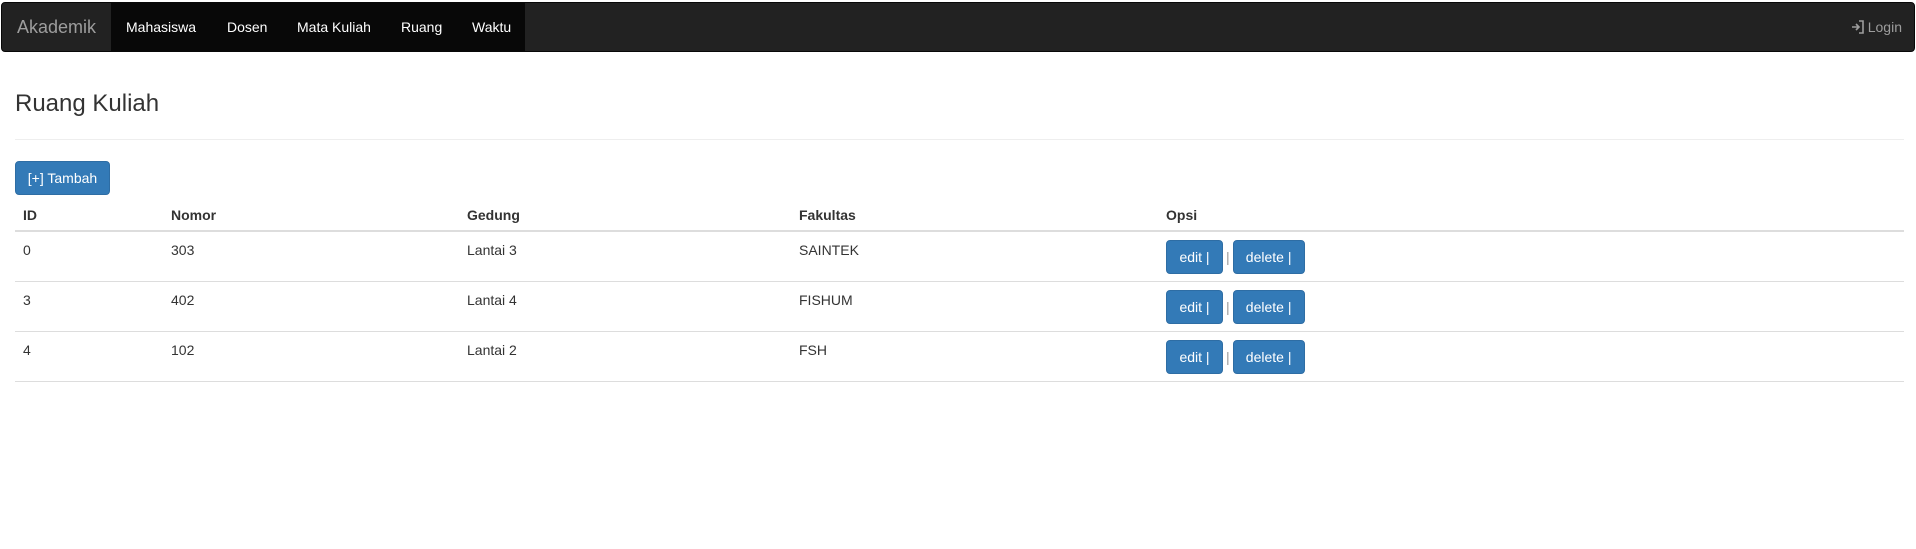  I want to click on brand-link: Akademik, so click(56, 27).